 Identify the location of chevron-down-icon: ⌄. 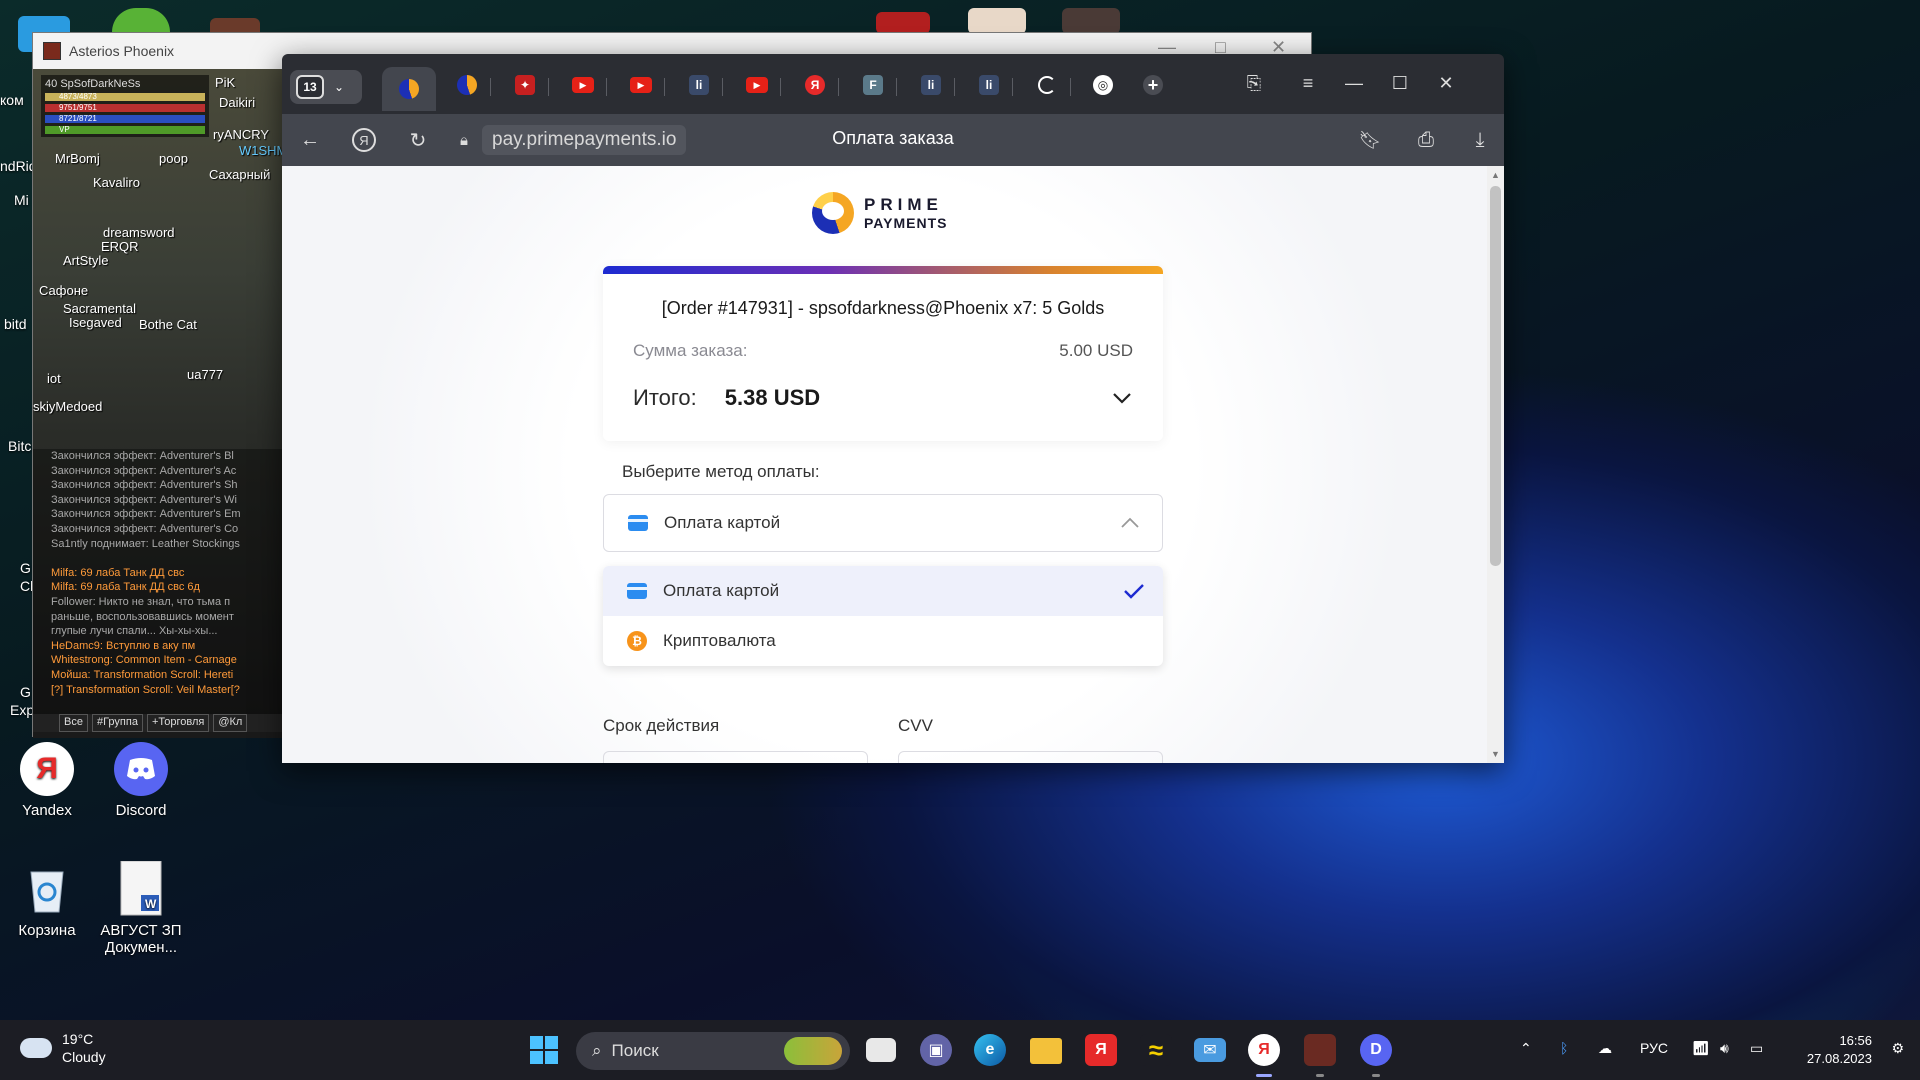
(339, 87).